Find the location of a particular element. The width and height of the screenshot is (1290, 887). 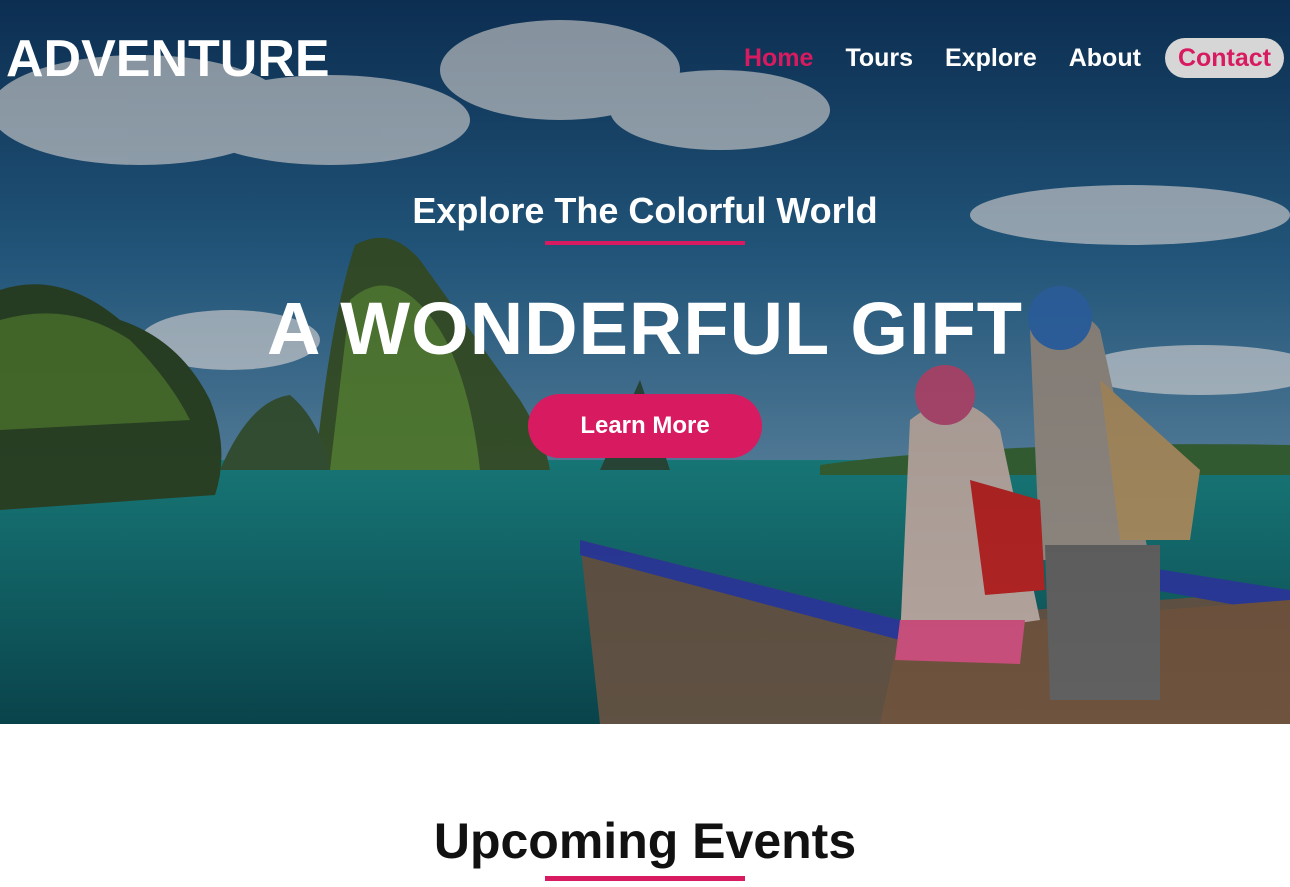

hero-title: A WONDERFUL GIFT is located at coordinates (645, 328).